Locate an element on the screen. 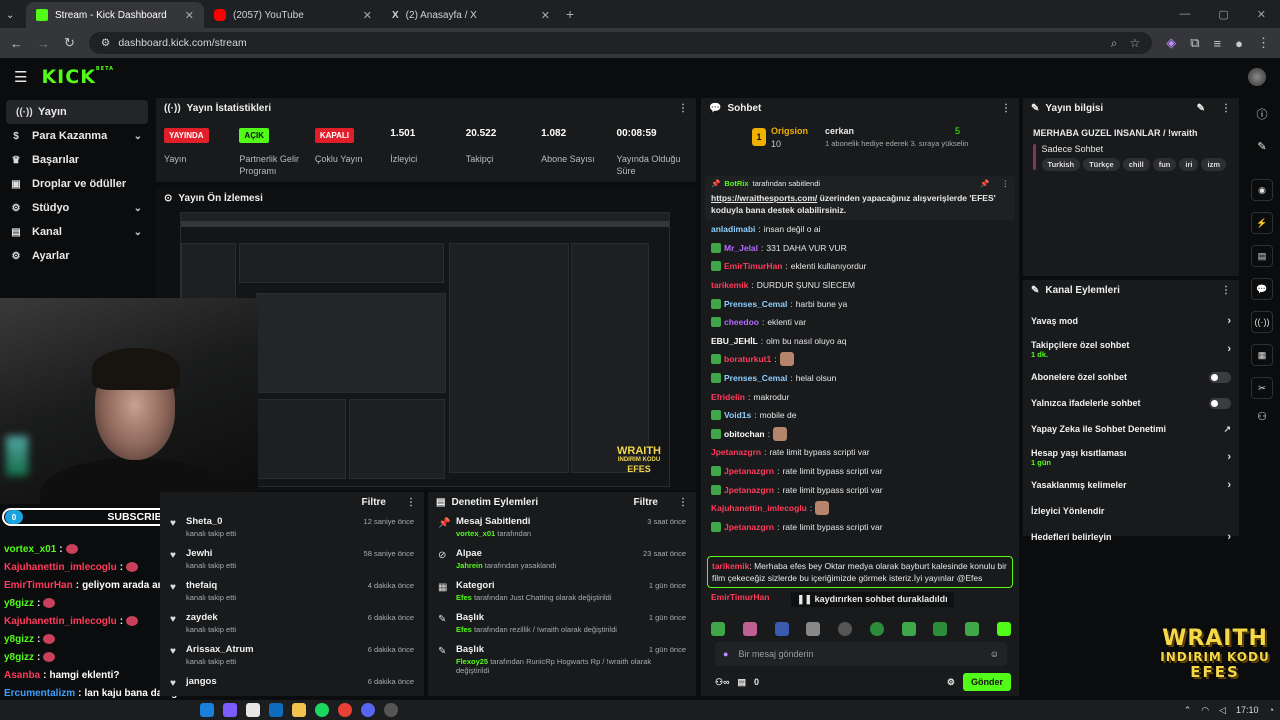 This screenshot has width=1280, height=720. store-icon is located at coordinates (253, 710).